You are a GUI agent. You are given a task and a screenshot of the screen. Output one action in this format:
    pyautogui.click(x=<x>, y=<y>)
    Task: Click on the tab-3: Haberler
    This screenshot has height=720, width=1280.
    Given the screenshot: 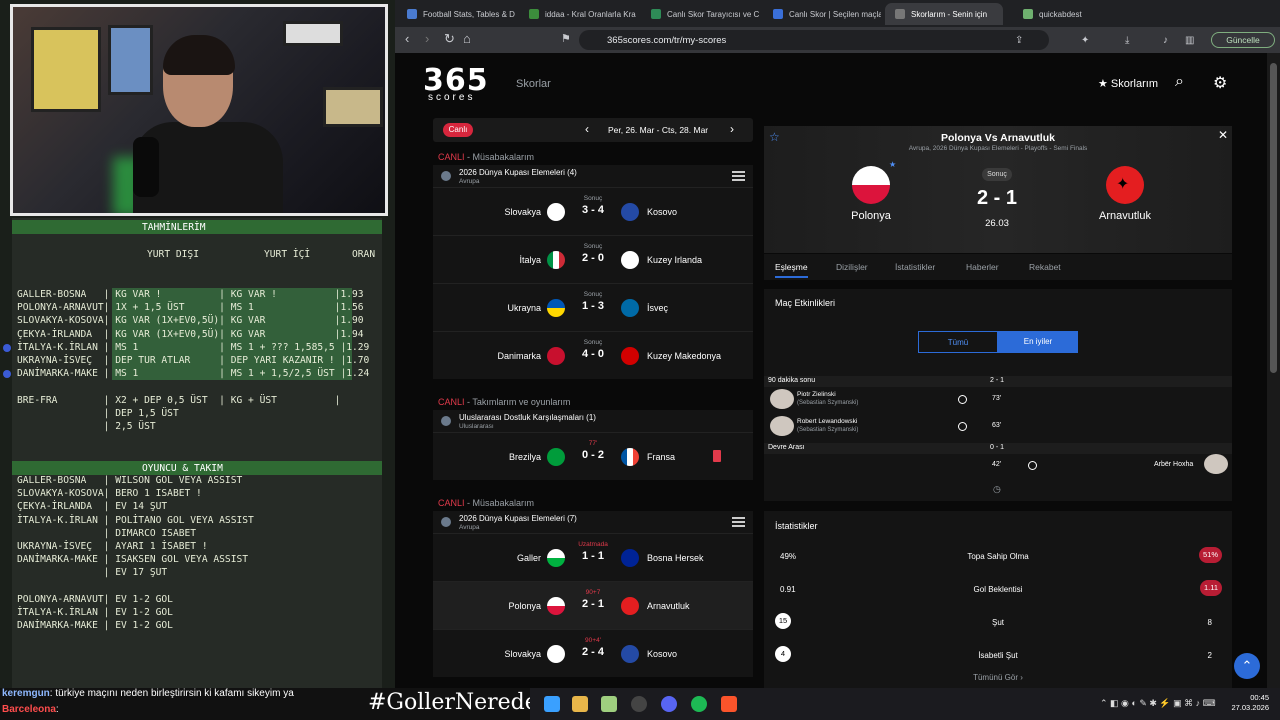 What is the action you would take?
    pyautogui.click(x=982, y=267)
    